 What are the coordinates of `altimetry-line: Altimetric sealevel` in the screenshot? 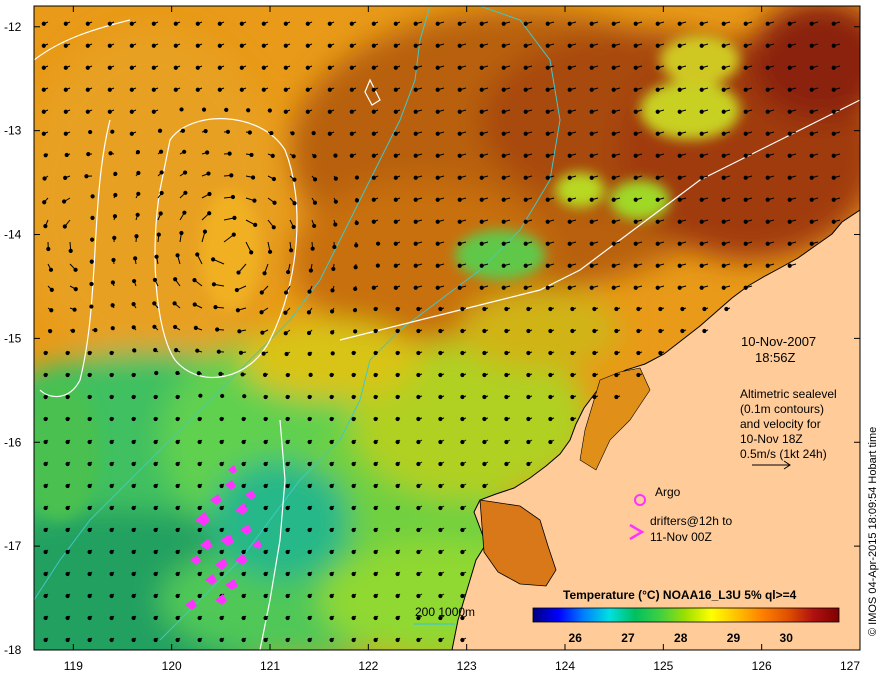 It's located at (788, 394).